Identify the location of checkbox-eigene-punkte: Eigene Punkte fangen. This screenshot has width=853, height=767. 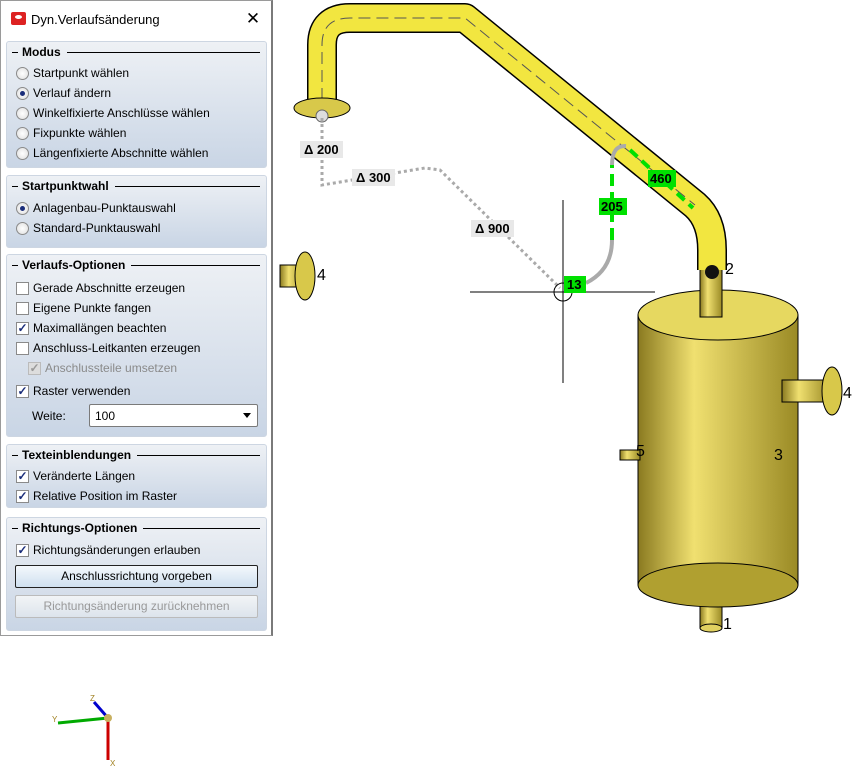
(83, 308).